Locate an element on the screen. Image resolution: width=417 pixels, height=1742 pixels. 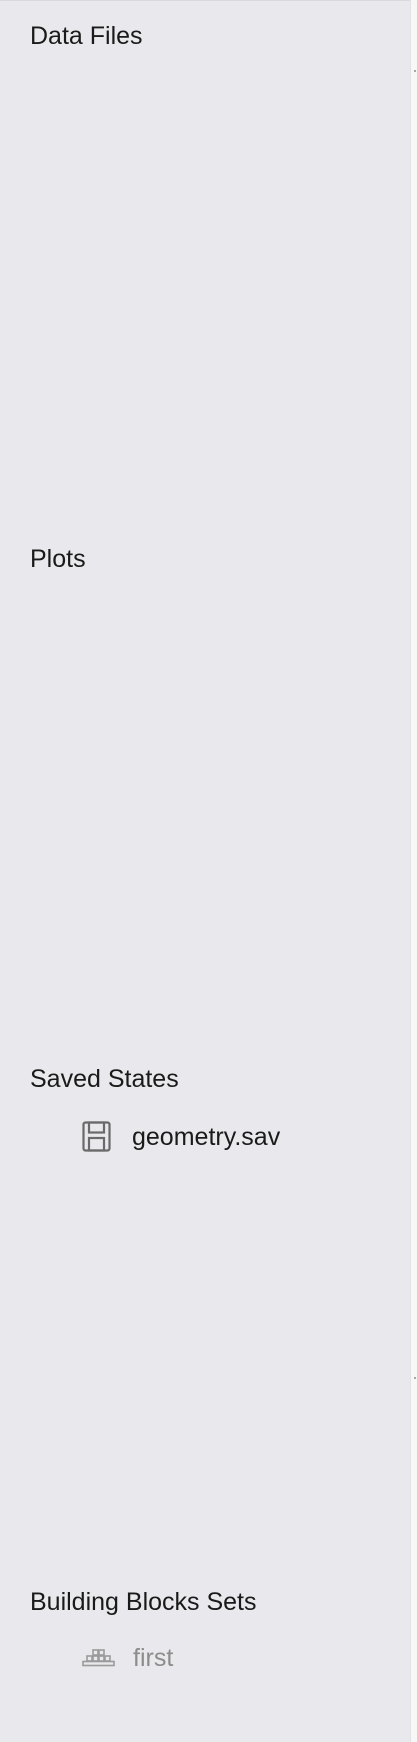
saved-state-item: geometry.sav is located at coordinates (181, 1137).